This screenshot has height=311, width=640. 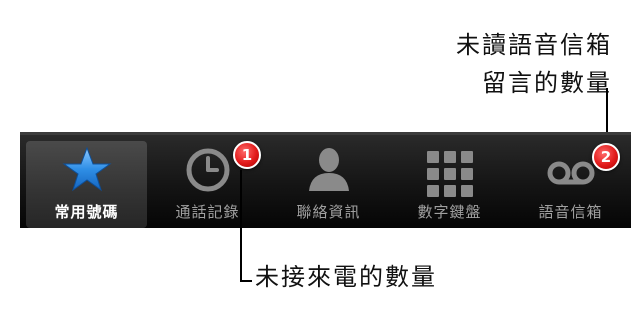 I want to click on voicemail-count-badge: 2, so click(x=606, y=157).